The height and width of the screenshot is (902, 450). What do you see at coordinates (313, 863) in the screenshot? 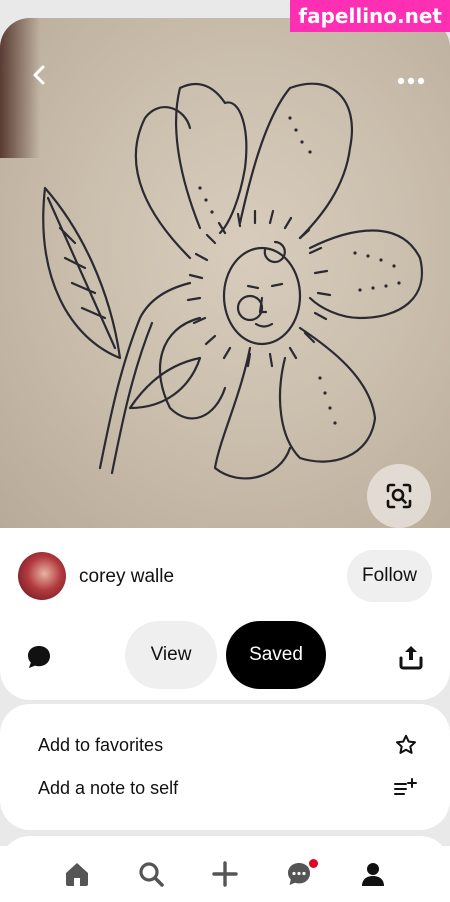
I see `notification-dot` at bounding box center [313, 863].